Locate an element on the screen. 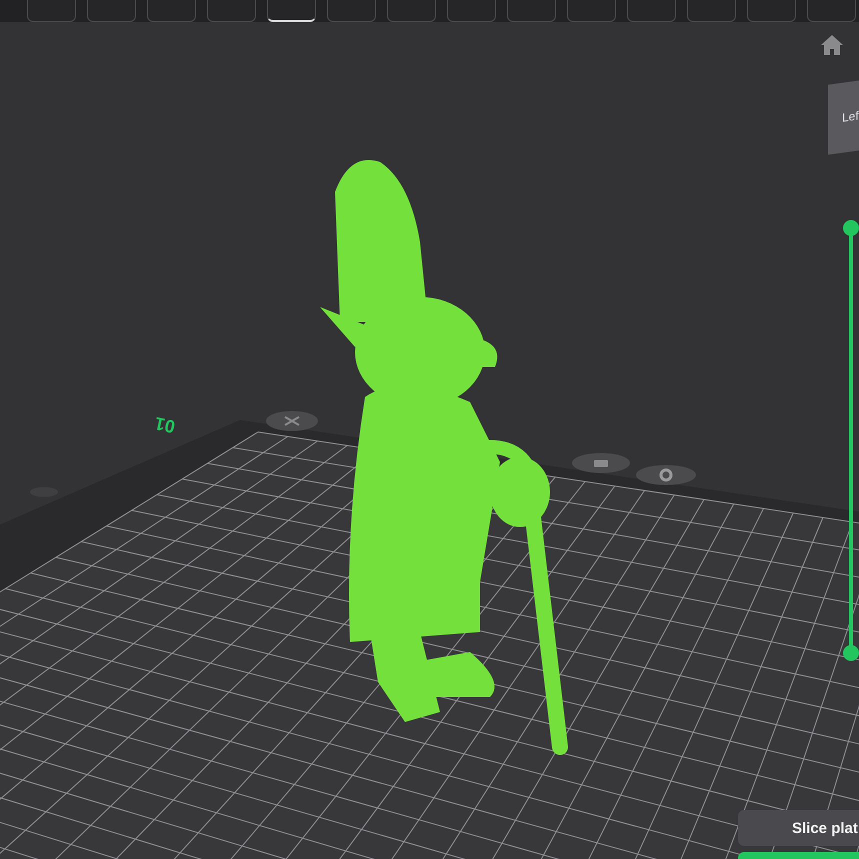  toolbar-button is located at coordinates (291, 11).